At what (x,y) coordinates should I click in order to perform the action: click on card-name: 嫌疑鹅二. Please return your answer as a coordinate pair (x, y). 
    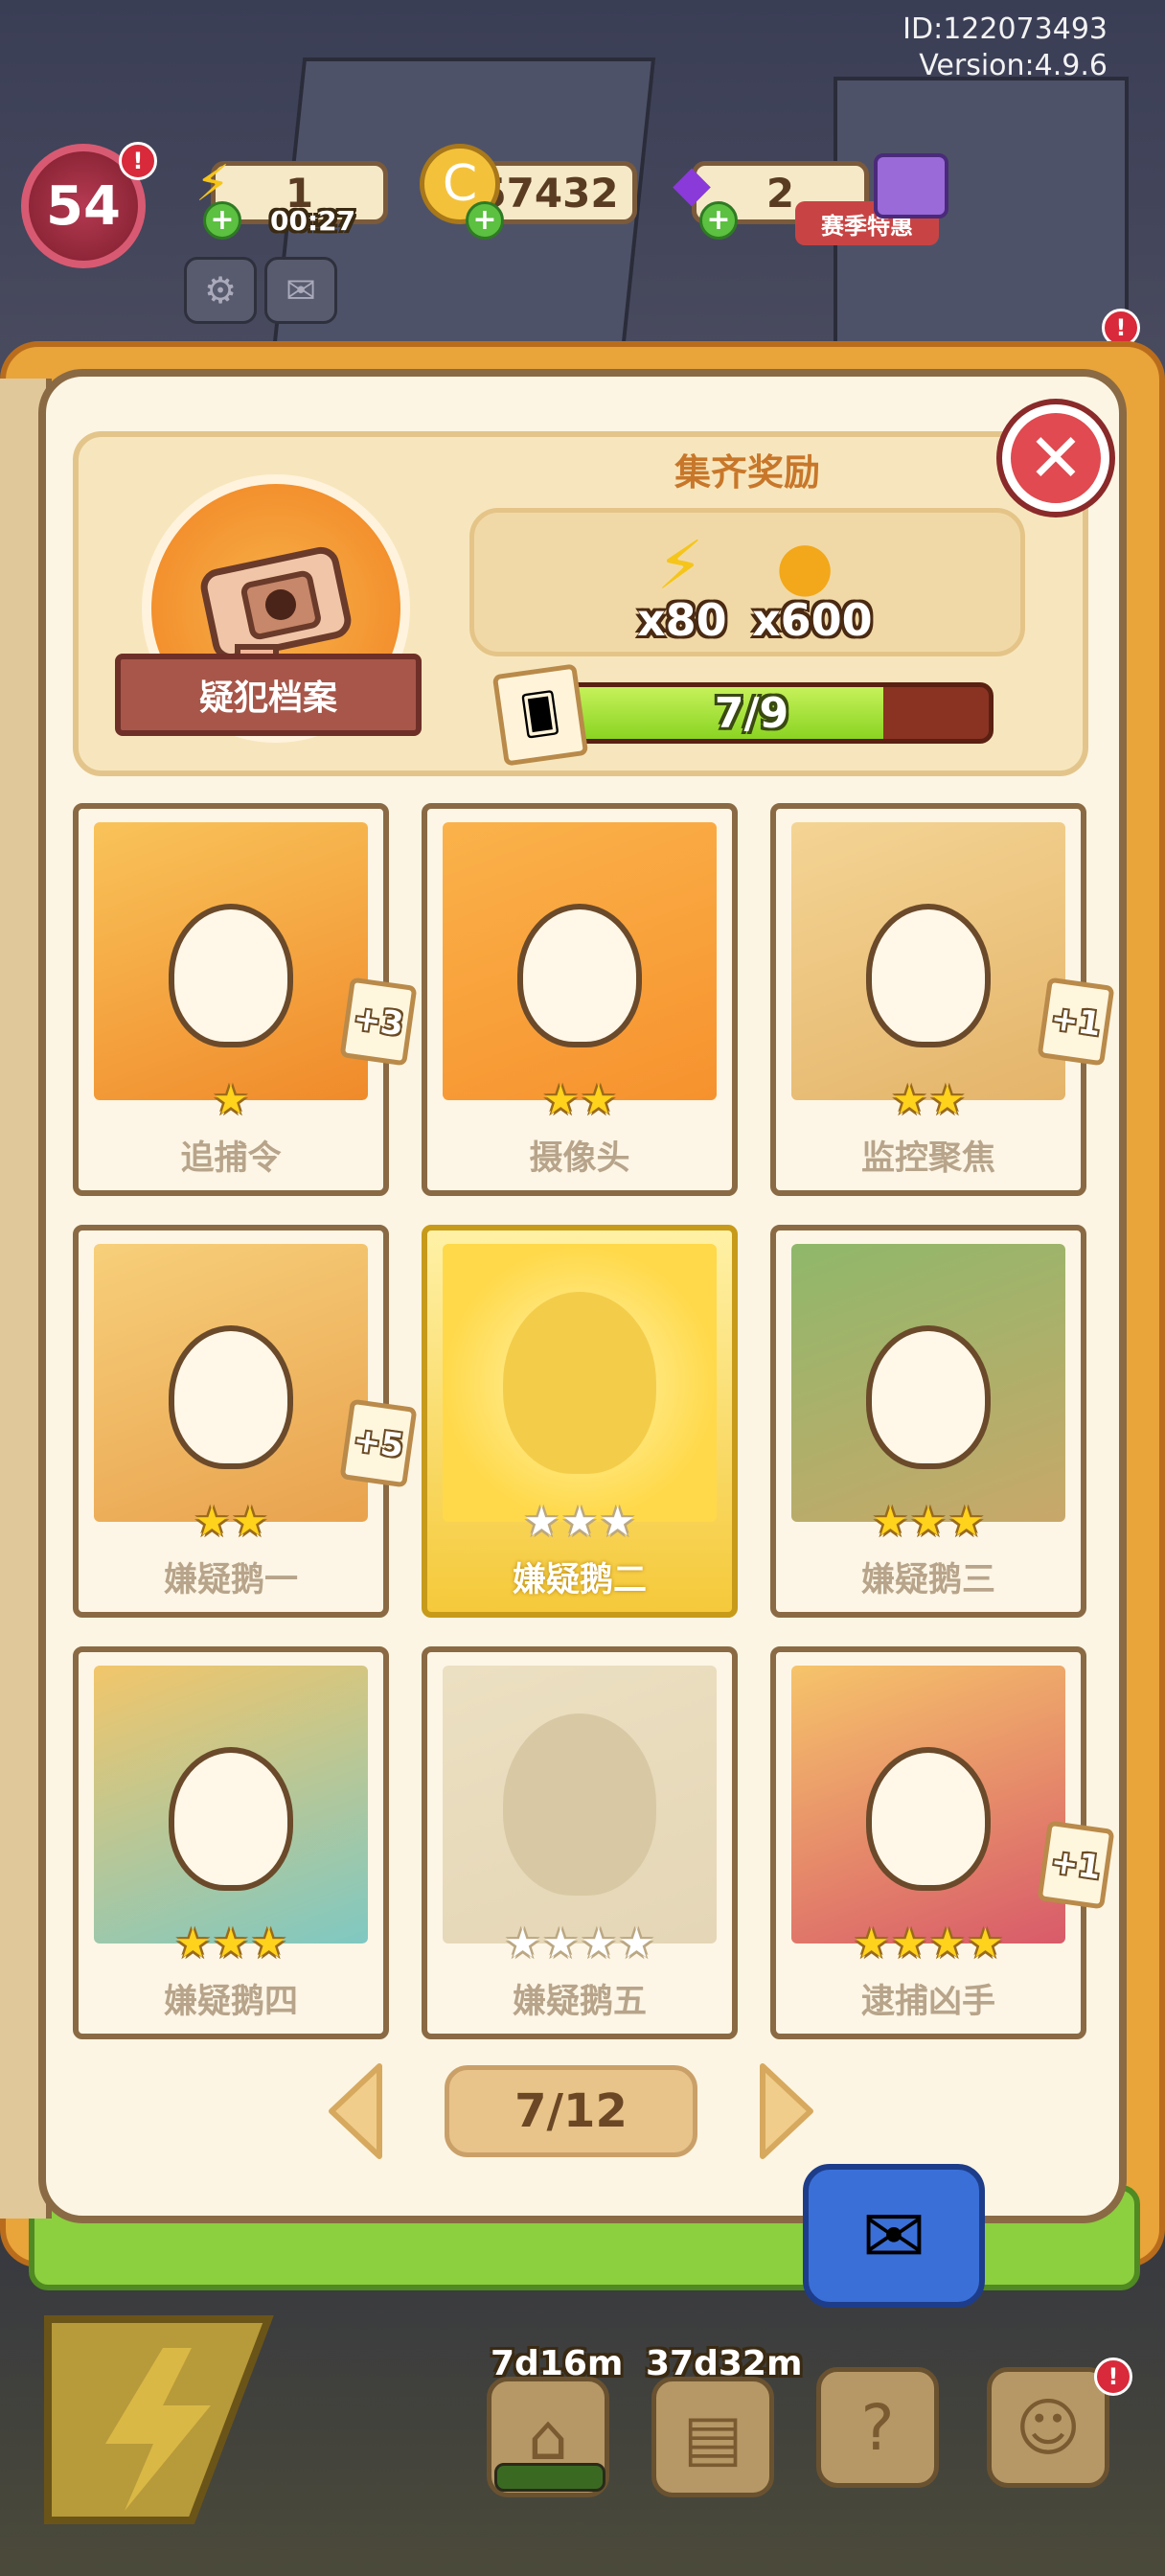
    Looking at the image, I should click on (580, 1580).